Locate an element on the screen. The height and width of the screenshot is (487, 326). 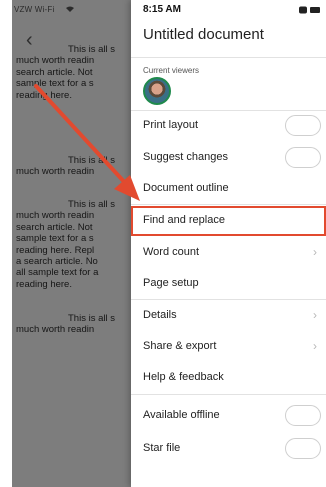
highlight-box is located at coordinates (228, 221).